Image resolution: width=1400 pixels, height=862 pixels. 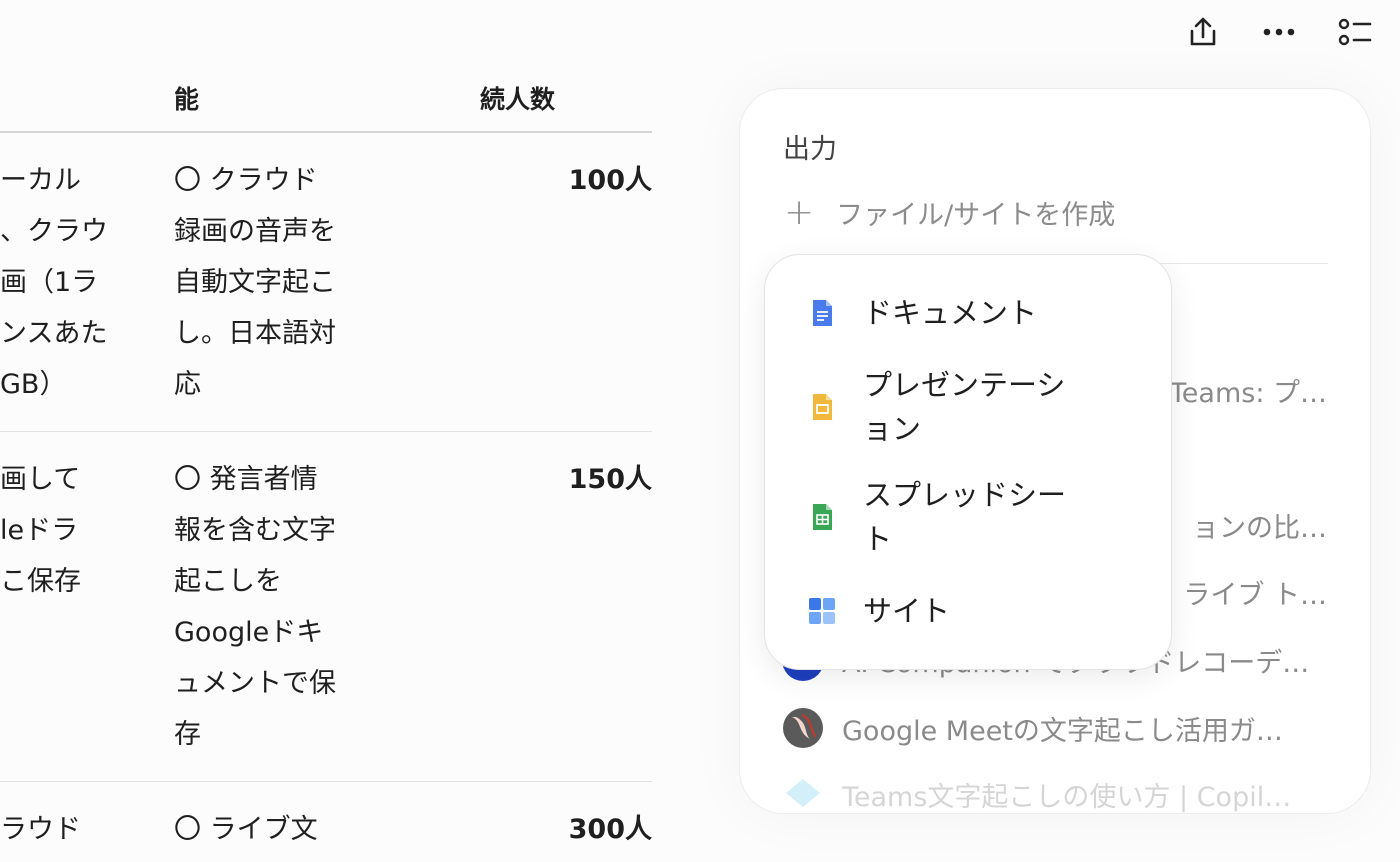 I want to click on cell-line: 応, so click(x=187, y=384).